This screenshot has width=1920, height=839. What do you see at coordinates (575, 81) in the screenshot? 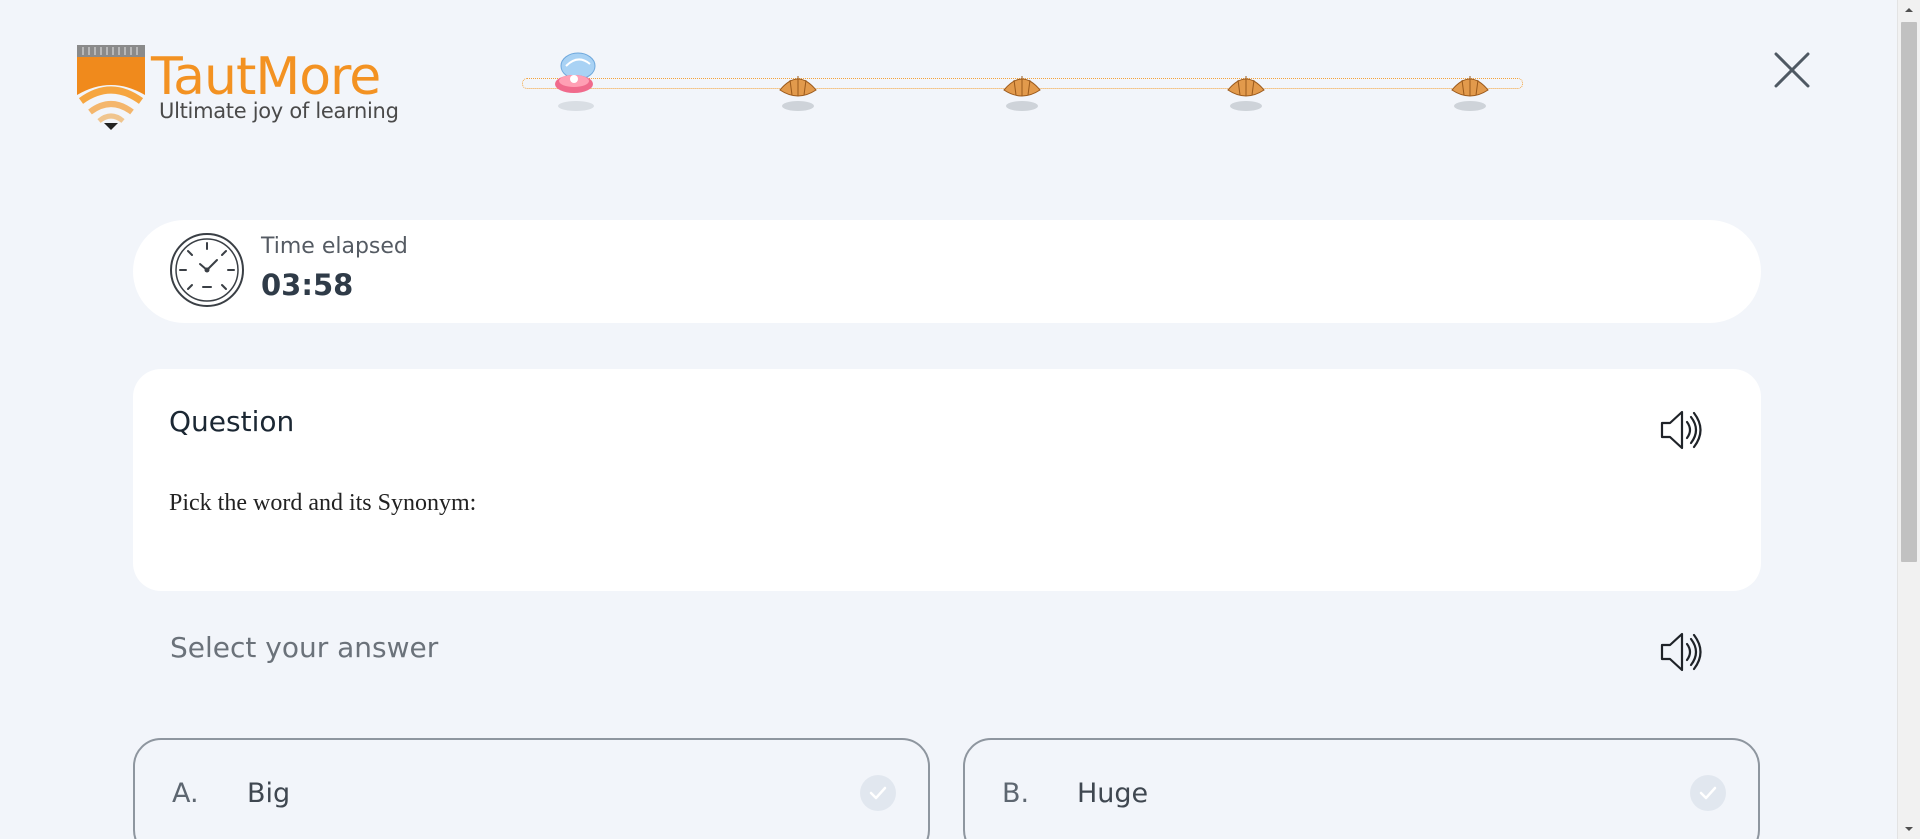
I see `open-pearl-shell-icon` at bounding box center [575, 81].